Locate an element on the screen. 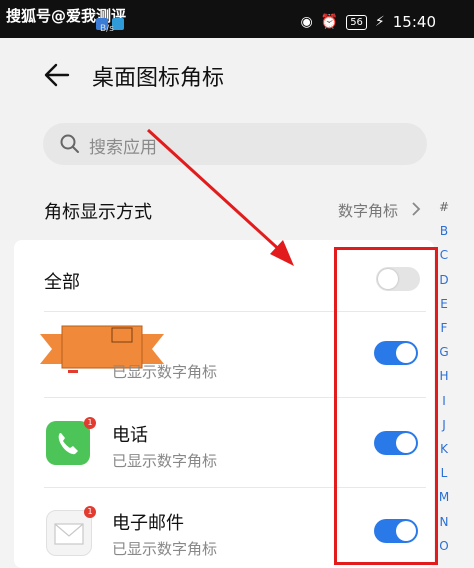  badge-mode-value: 数字角标 is located at coordinates (368, 210).